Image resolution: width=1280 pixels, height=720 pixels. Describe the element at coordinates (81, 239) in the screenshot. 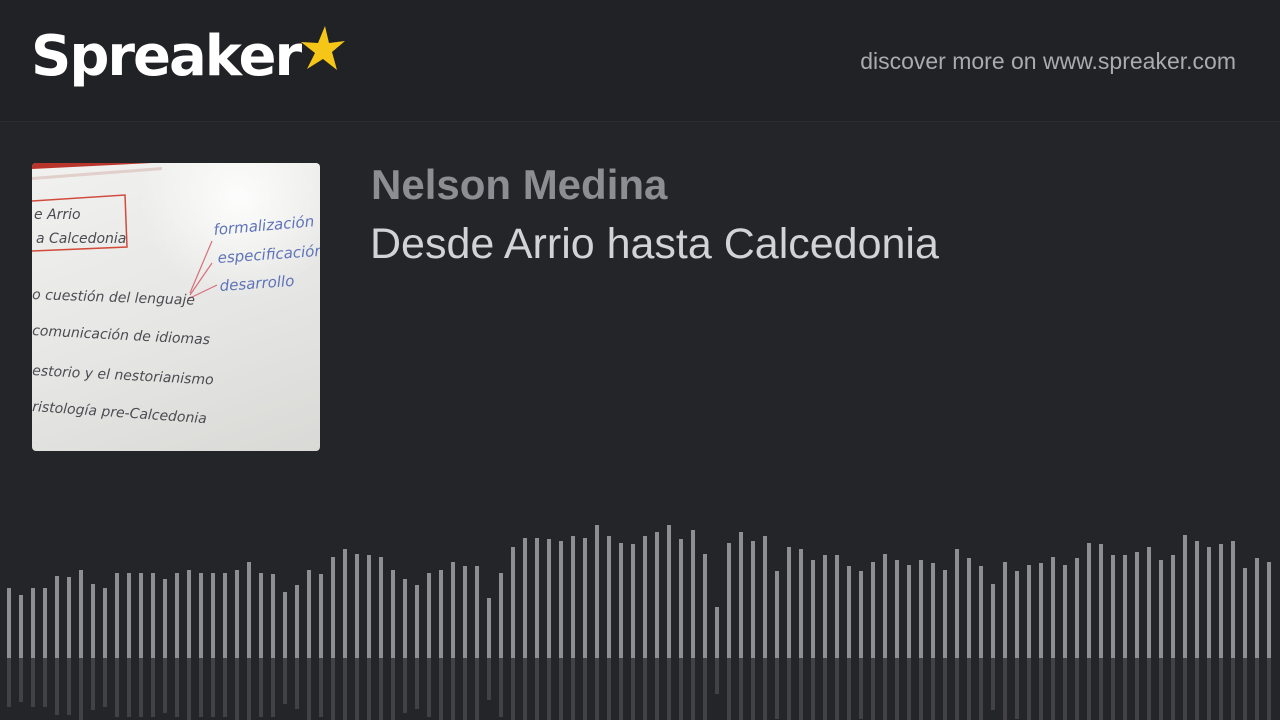

I see `cover-line-2: a Calcedonia` at that location.